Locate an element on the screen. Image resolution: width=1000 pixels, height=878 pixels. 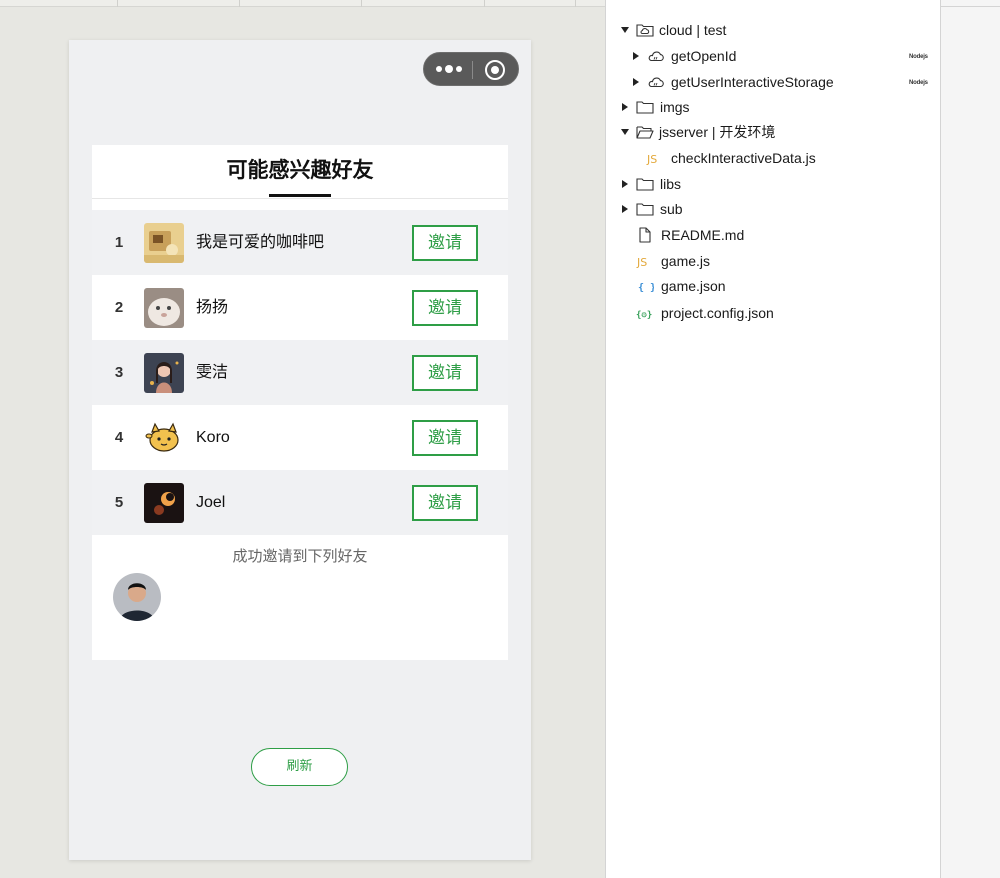
tree-item-getopenid: getOpenId Nodejs is located at coordinates (781, 56).